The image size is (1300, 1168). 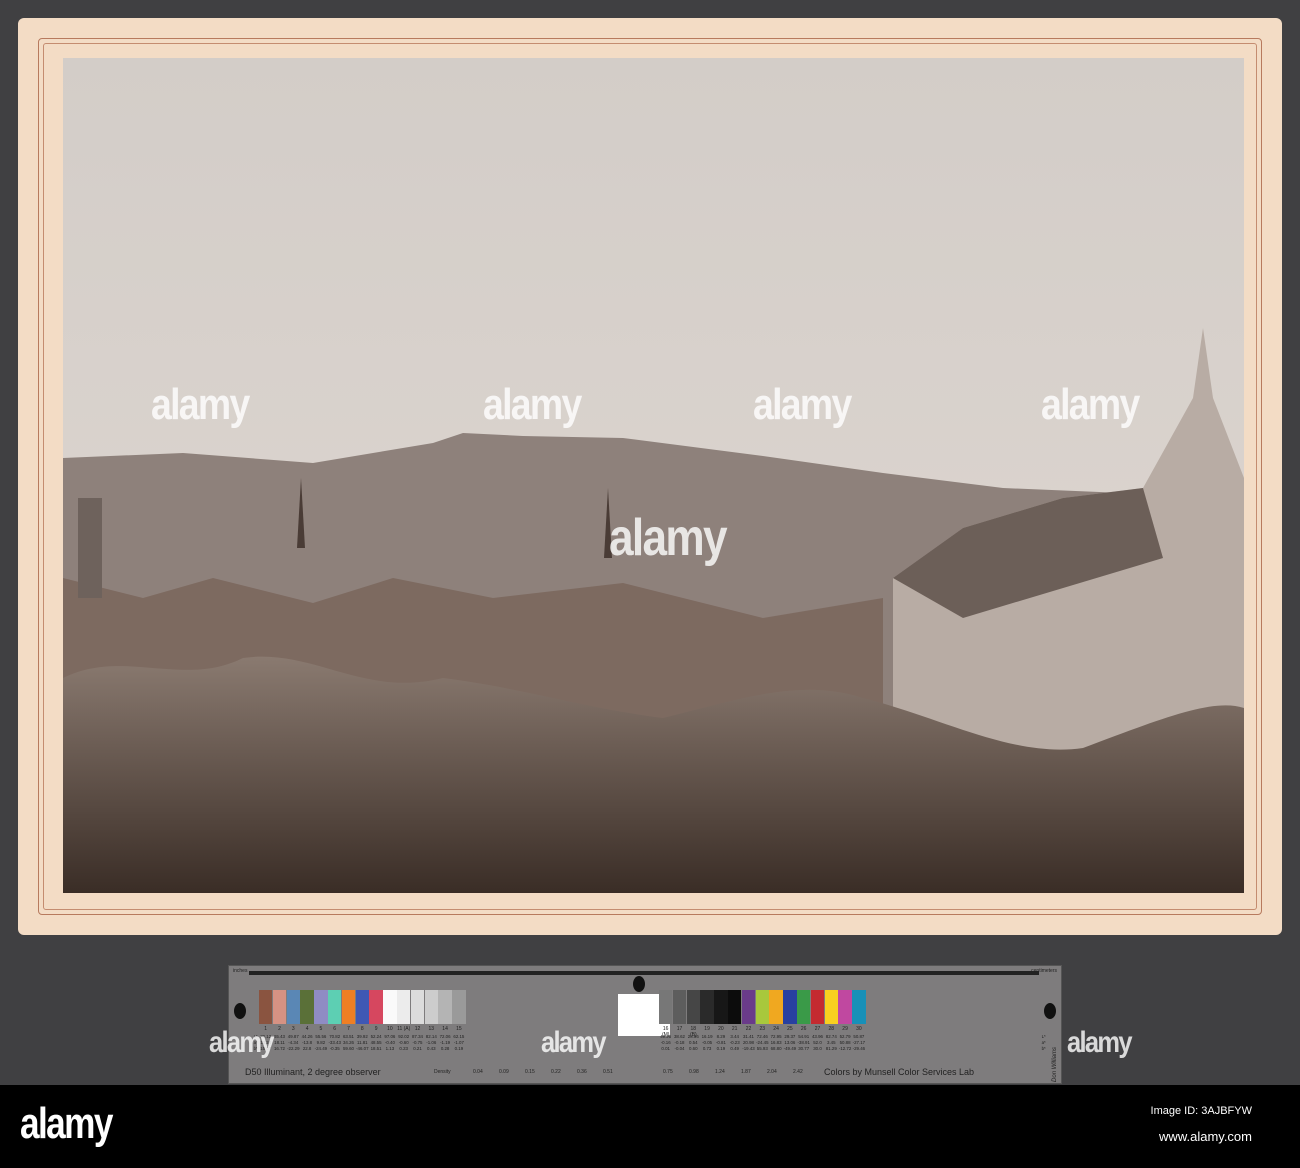 I want to click on patch-number: 30, so click(x=859, y=1029).